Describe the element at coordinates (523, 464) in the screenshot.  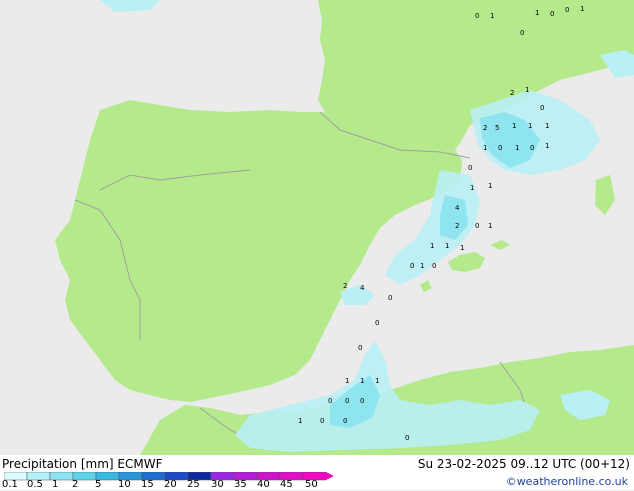
I see `forecast-datetime: Su 23-02-2025 09..12 UTC (00+12)` at that location.